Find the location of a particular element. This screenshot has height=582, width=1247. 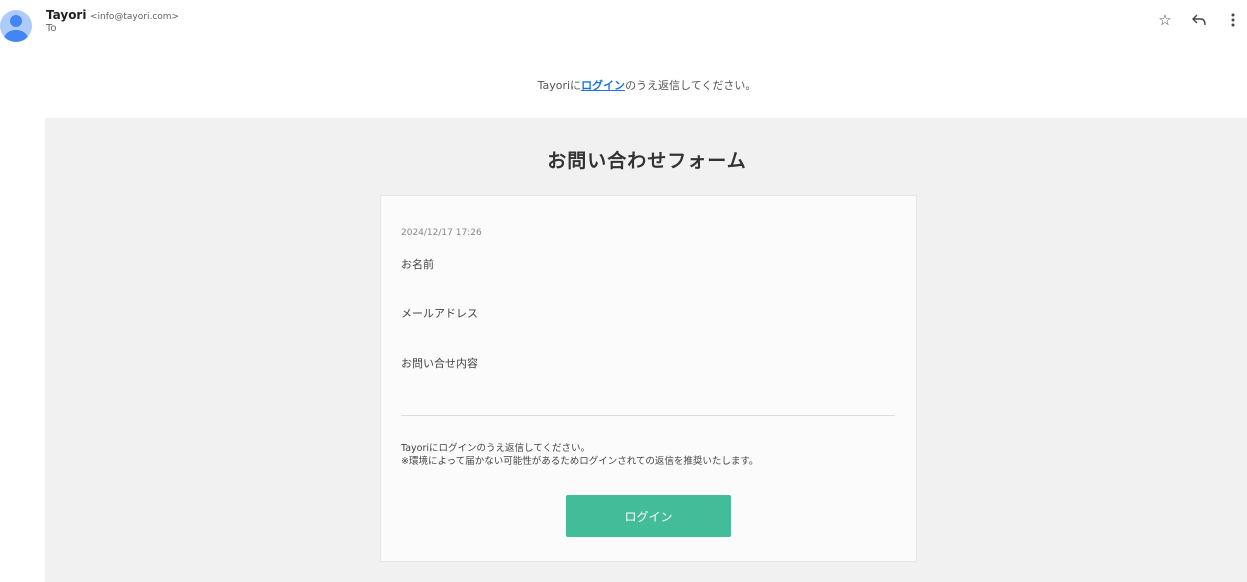

sender-info: Tayori <info@tayori.com> is located at coordinates (112, 16).